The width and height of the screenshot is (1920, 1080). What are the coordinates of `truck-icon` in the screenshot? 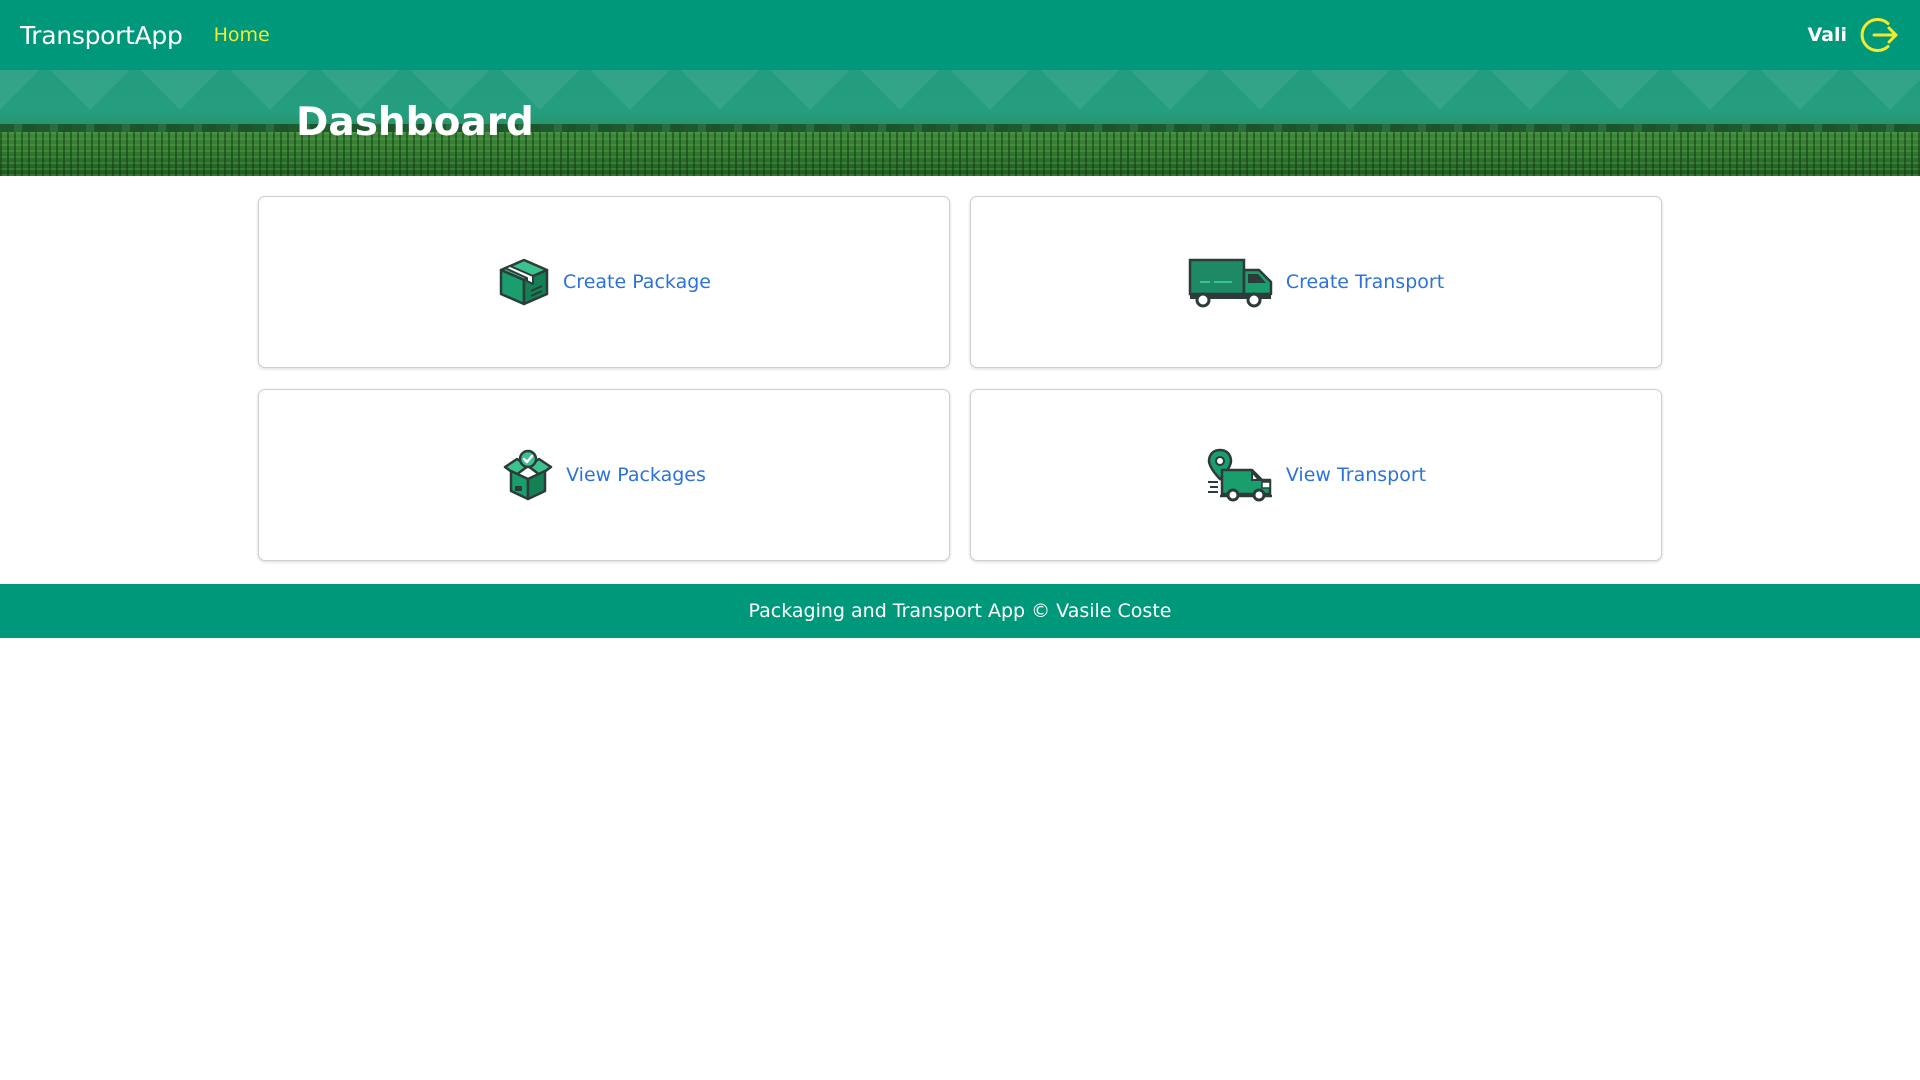 It's located at (1230, 283).